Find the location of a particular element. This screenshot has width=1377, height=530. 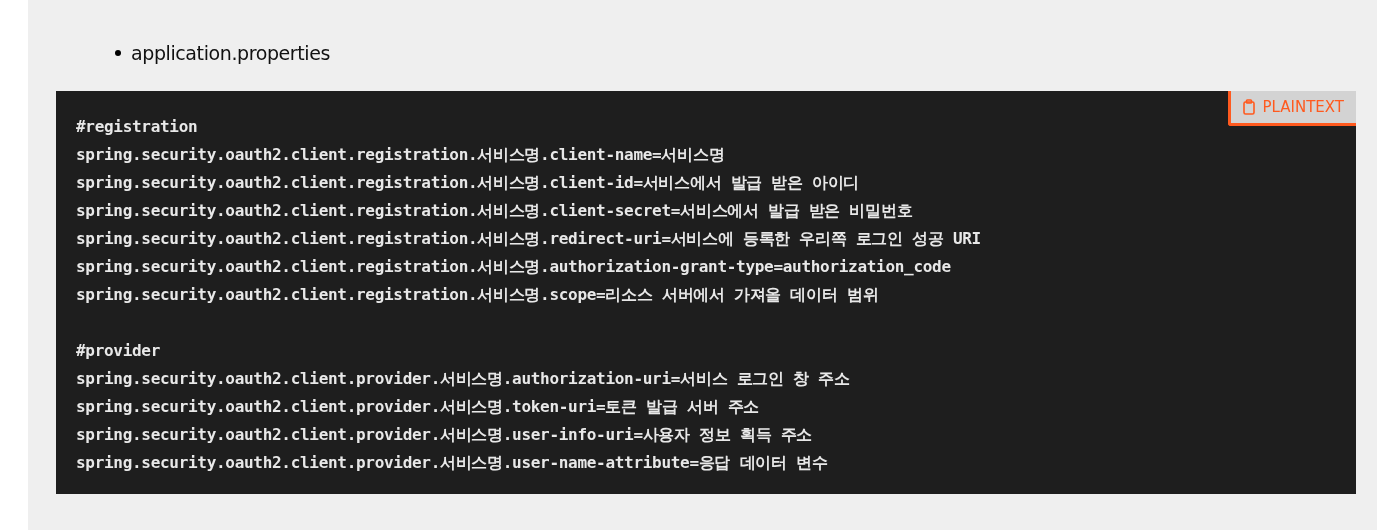

clipboard-icon is located at coordinates (1248, 107).